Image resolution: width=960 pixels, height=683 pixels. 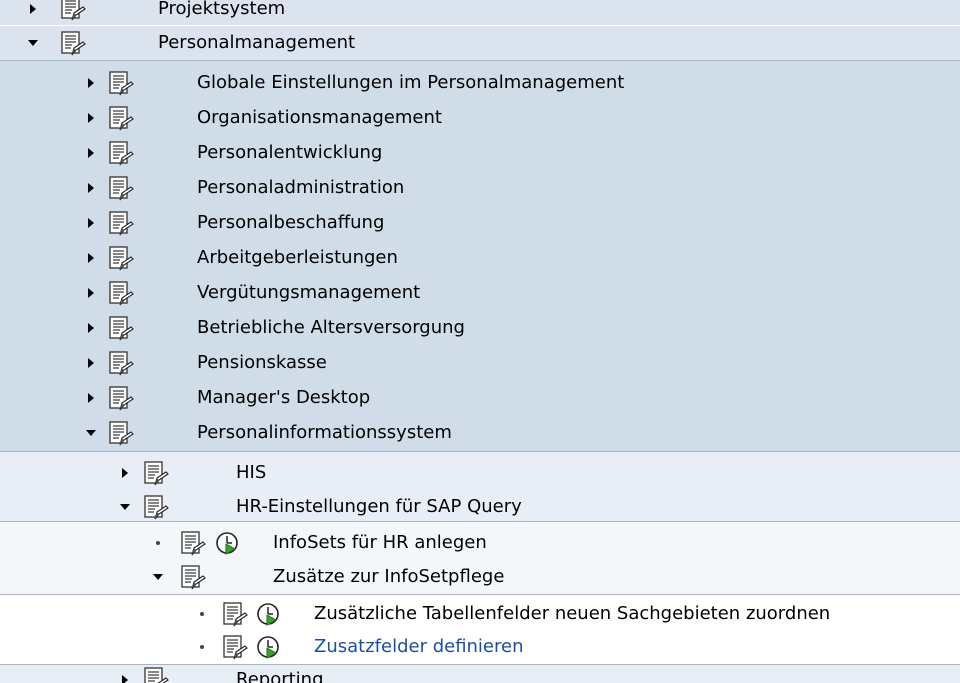 I want to click on tree-node-label: HIS, so click(x=251, y=472).